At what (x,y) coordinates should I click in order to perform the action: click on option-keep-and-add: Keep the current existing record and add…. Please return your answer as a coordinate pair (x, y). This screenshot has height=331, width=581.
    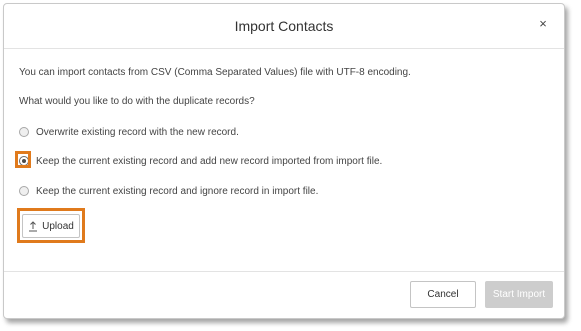
    Looking at the image, I should click on (200, 161).